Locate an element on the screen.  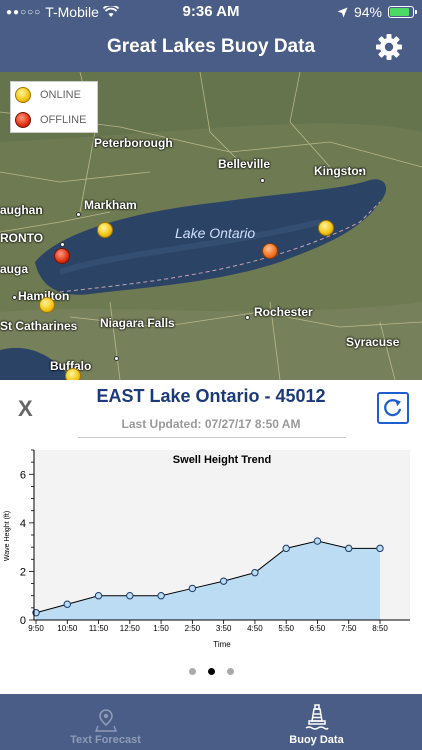
y-tick-label: 0 is located at coordinates (23, 621).